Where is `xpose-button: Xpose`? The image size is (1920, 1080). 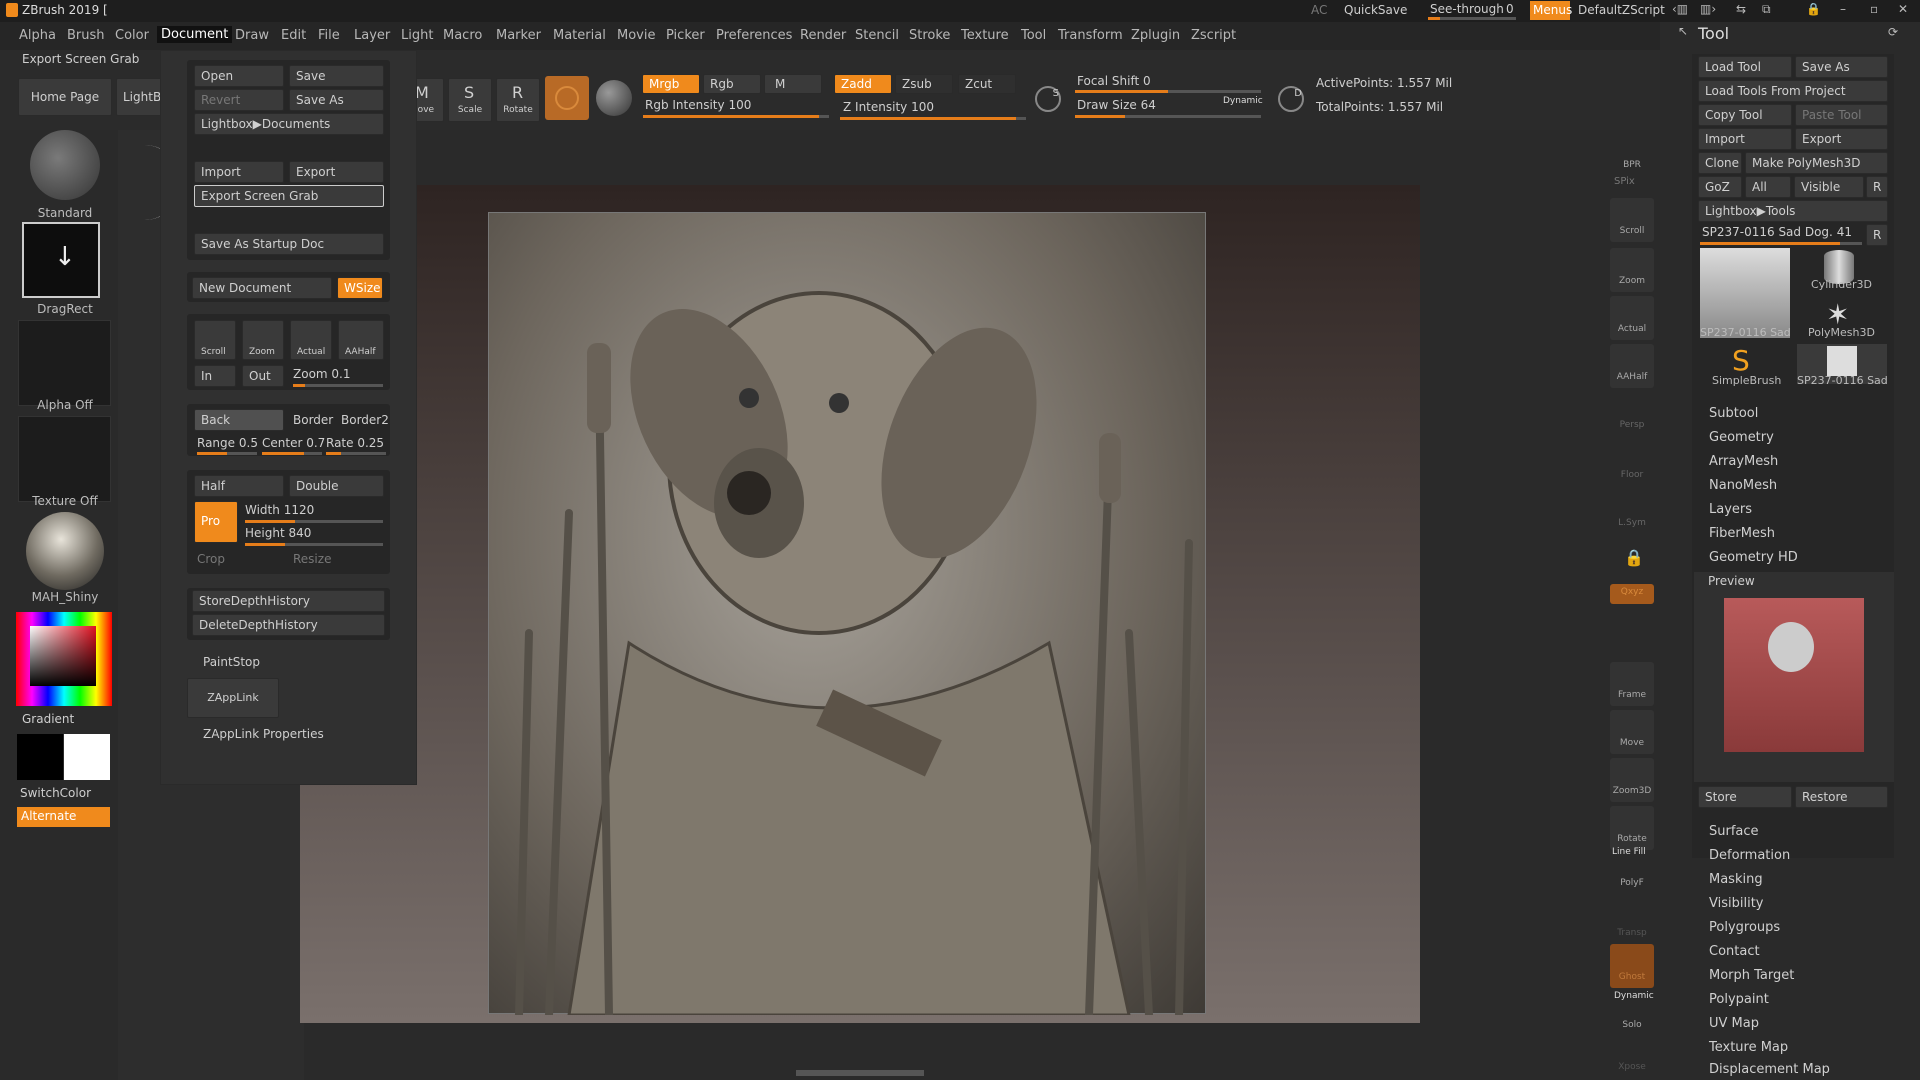 xpose-button: Xpose is located at coordinates (1632, 1058).